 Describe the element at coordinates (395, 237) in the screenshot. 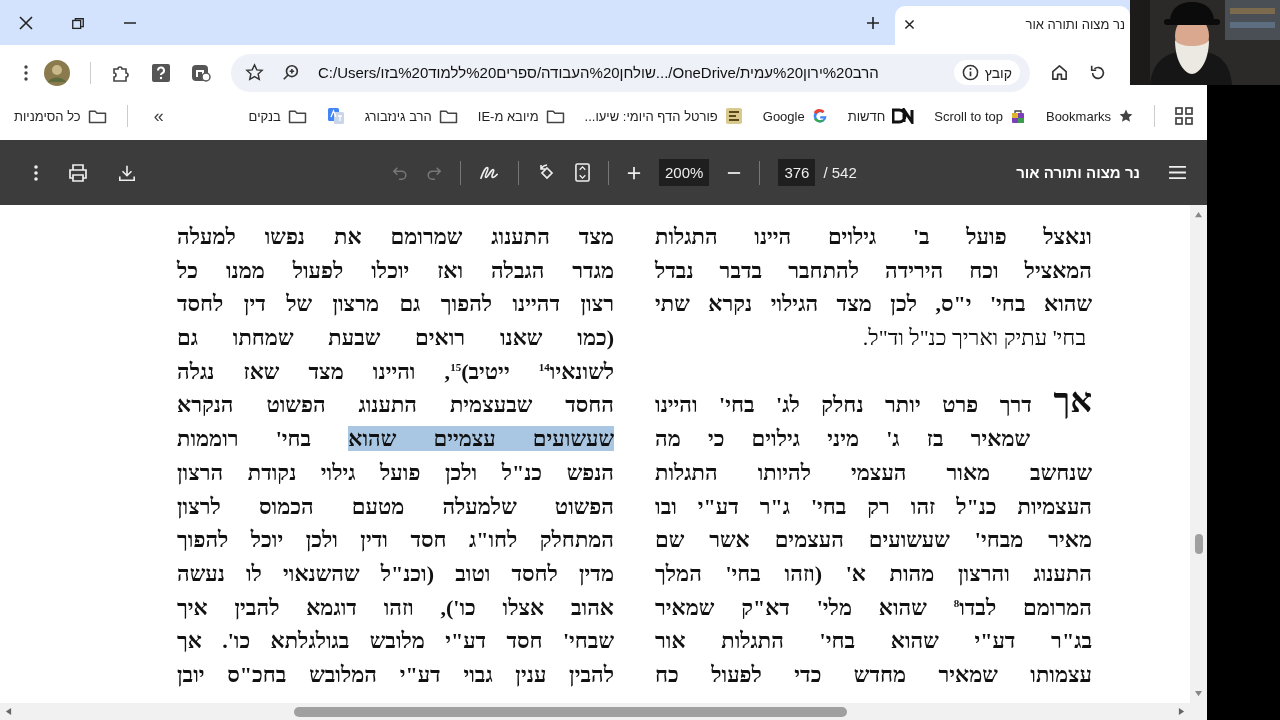

I see `text-line: מצד התענוג שמרומם את נפשו למעלה` at that location.